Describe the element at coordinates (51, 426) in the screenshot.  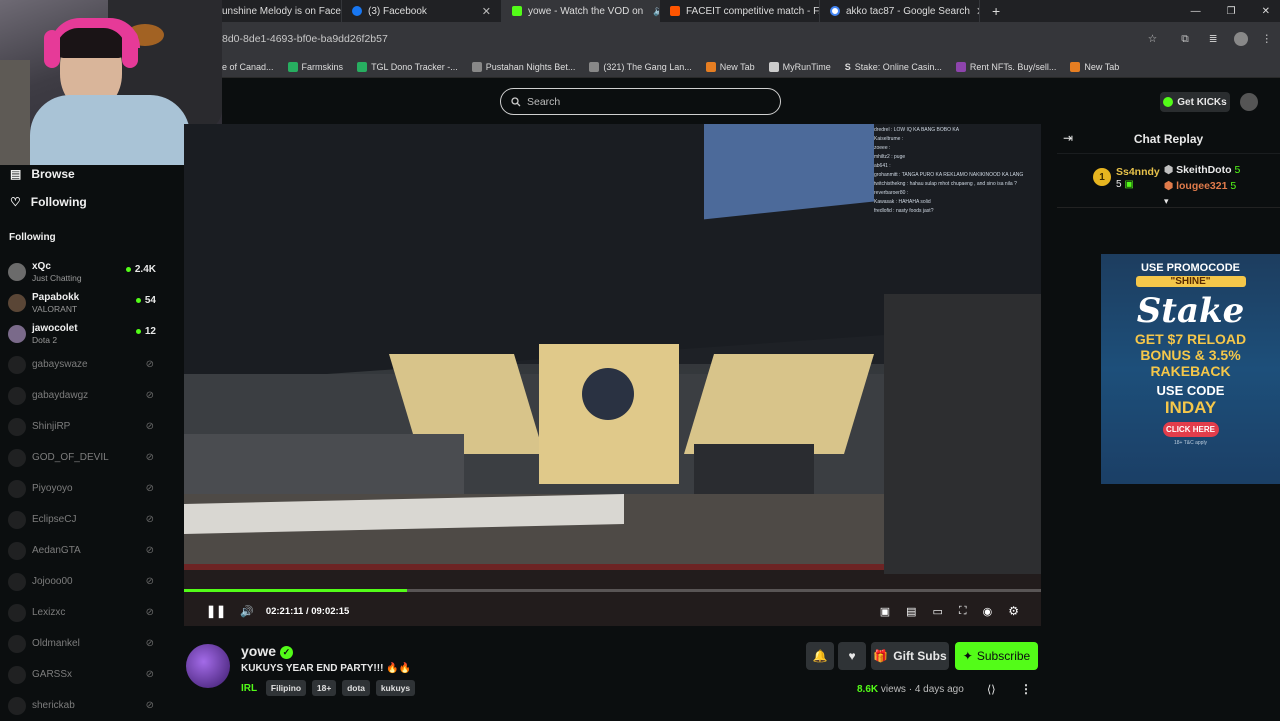
I see `channel-name: ShinjiRP` at that location.